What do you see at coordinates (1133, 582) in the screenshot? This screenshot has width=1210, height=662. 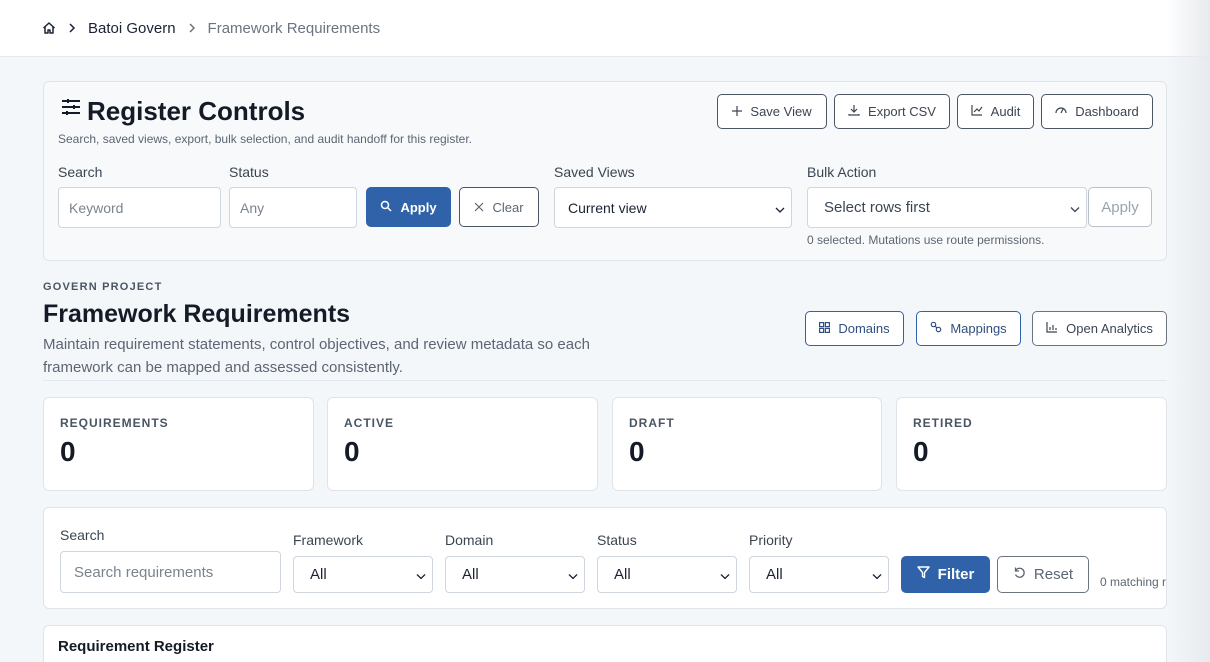 I see `matching-count: 0 matching requirem` at bounding box center [1133, 582].